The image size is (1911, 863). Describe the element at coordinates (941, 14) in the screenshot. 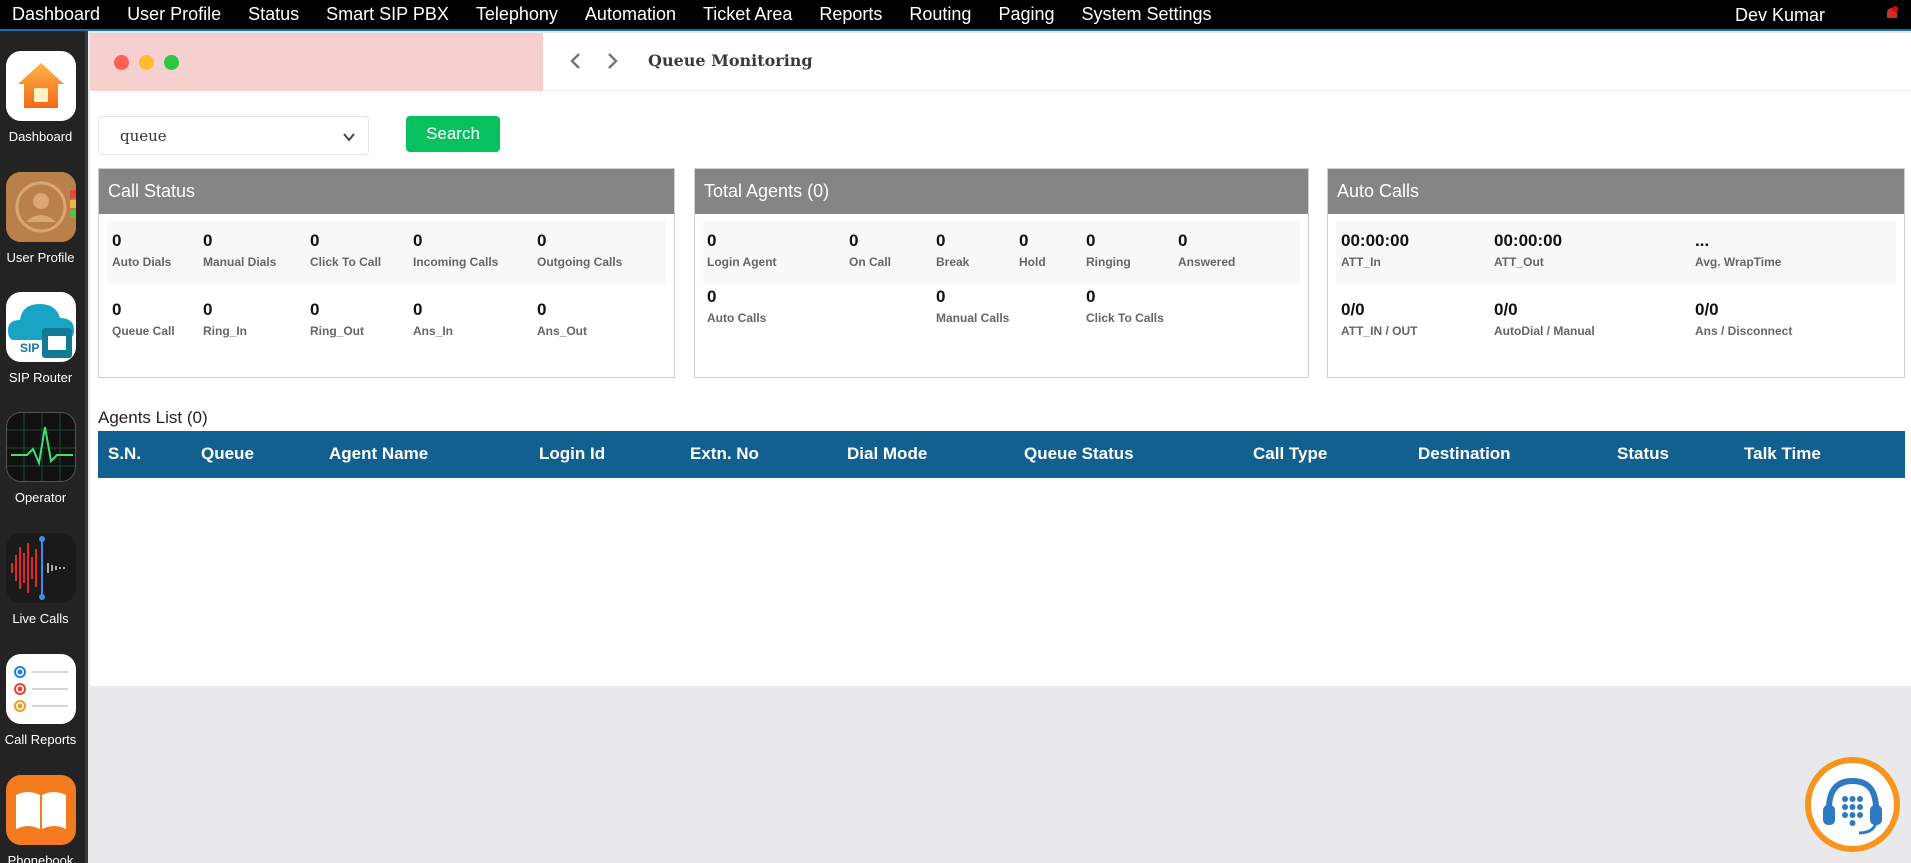

I see `menu-routing: Routing` at that location.